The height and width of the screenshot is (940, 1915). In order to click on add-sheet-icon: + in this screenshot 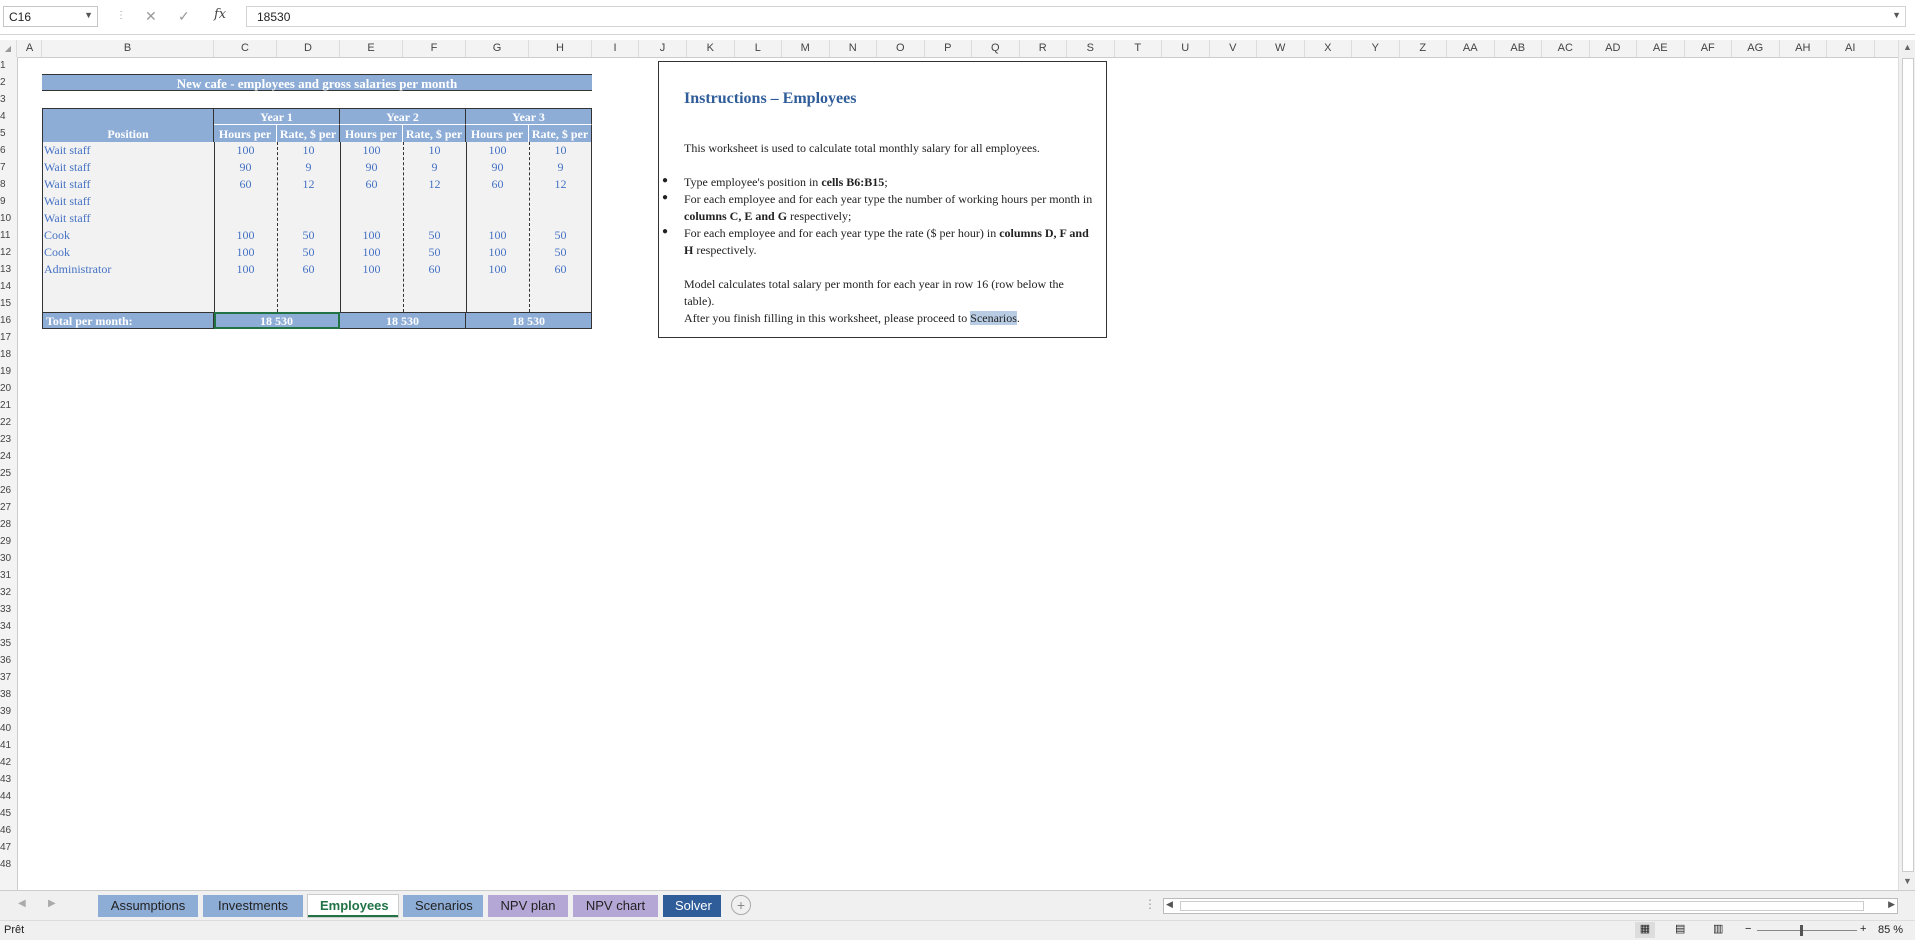, I will do `click(741, 905)`.